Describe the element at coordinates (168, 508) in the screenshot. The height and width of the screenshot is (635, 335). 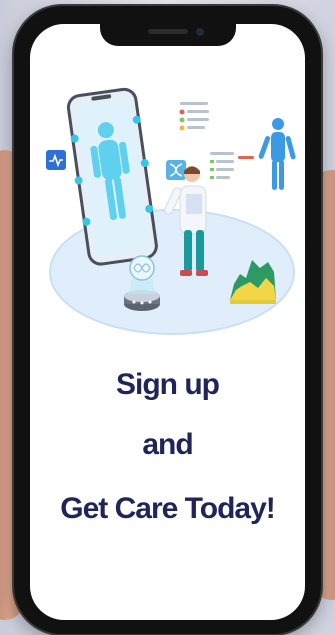
I see `headline-line-3: Get Care Today!` at that location.